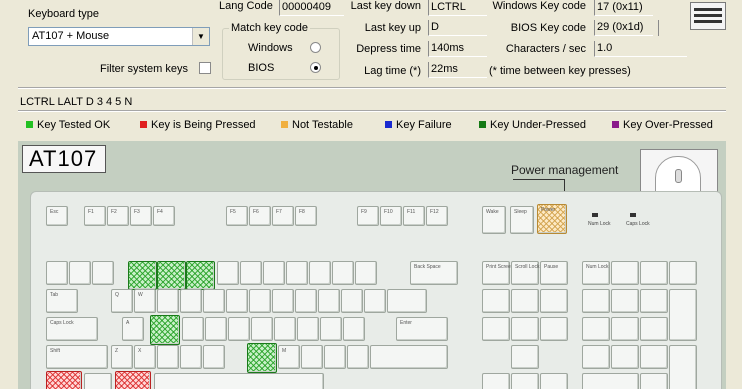  I want to click on key-caps-lock: Caps Lock, so click(72, 329).